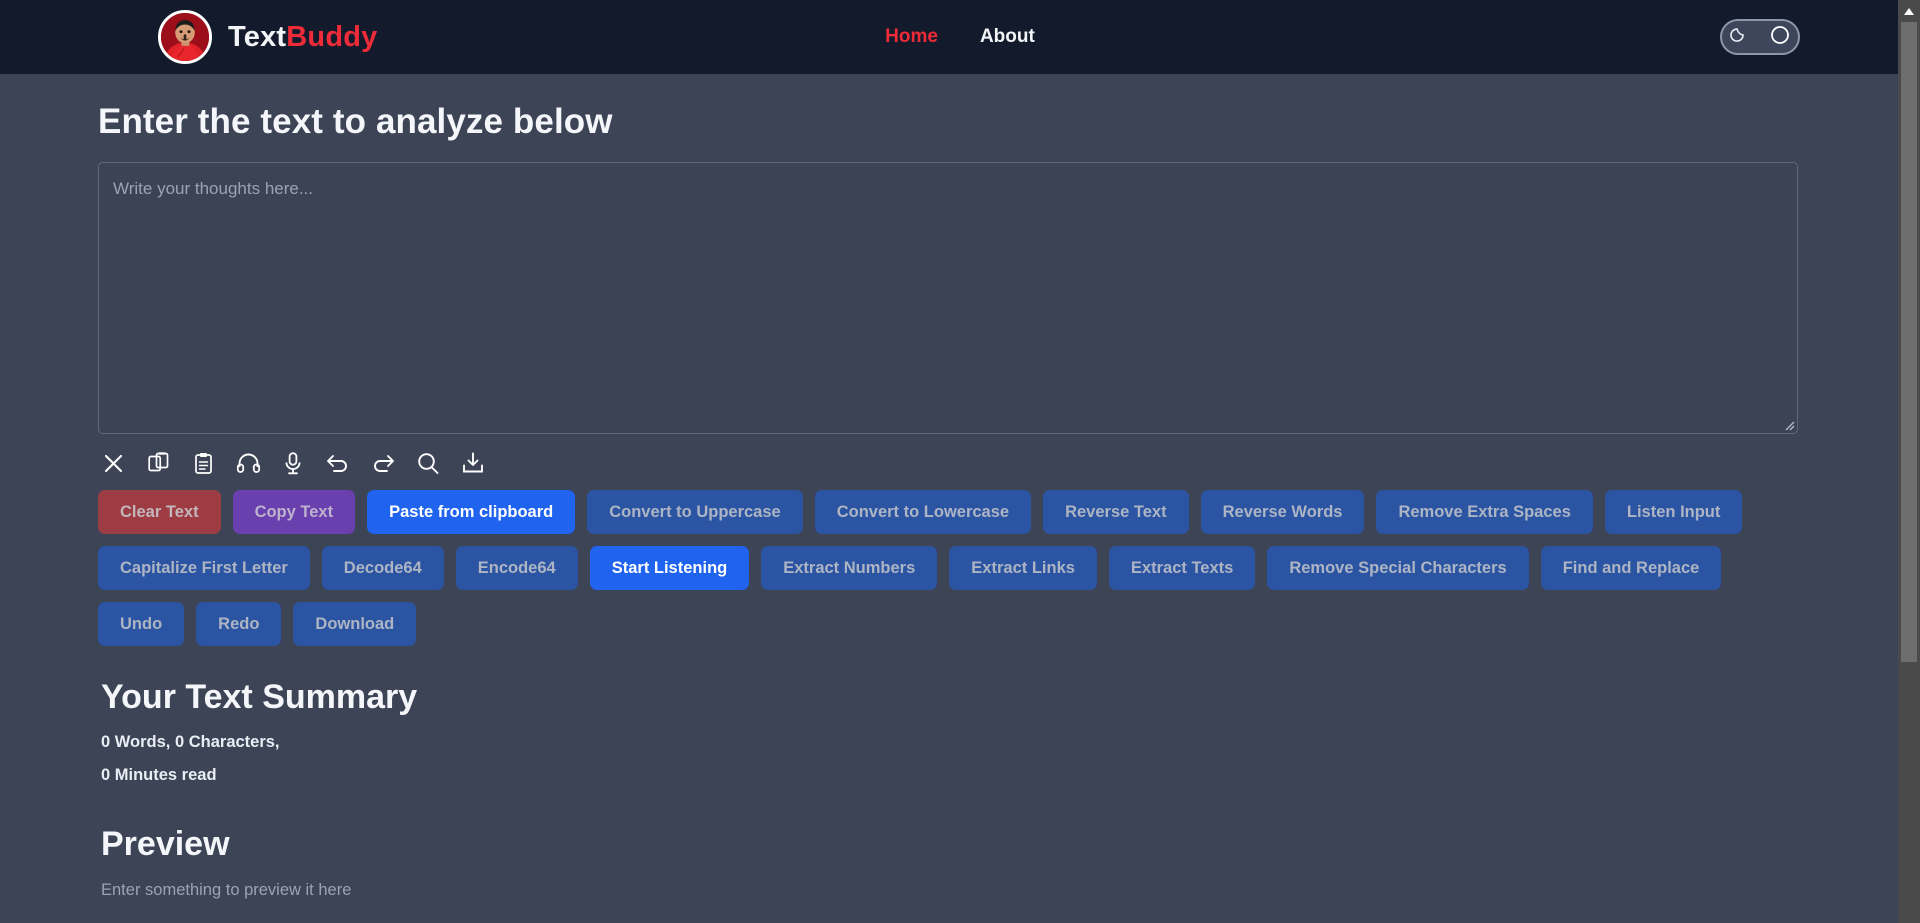 This screenshot has width=1920, height=923. I want to click on find-and-replace-button: Find and Replace, so click(1631, 568).